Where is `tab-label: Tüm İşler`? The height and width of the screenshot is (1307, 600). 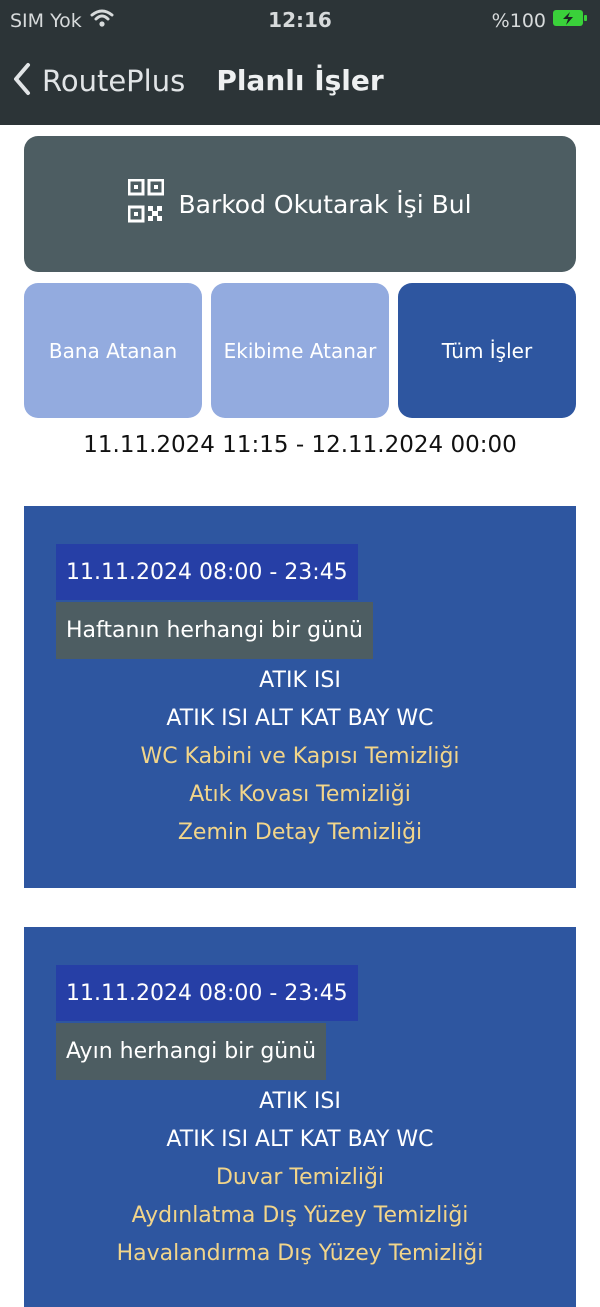
tab-label: Tüm İşler is located at coordinates (487, 350).